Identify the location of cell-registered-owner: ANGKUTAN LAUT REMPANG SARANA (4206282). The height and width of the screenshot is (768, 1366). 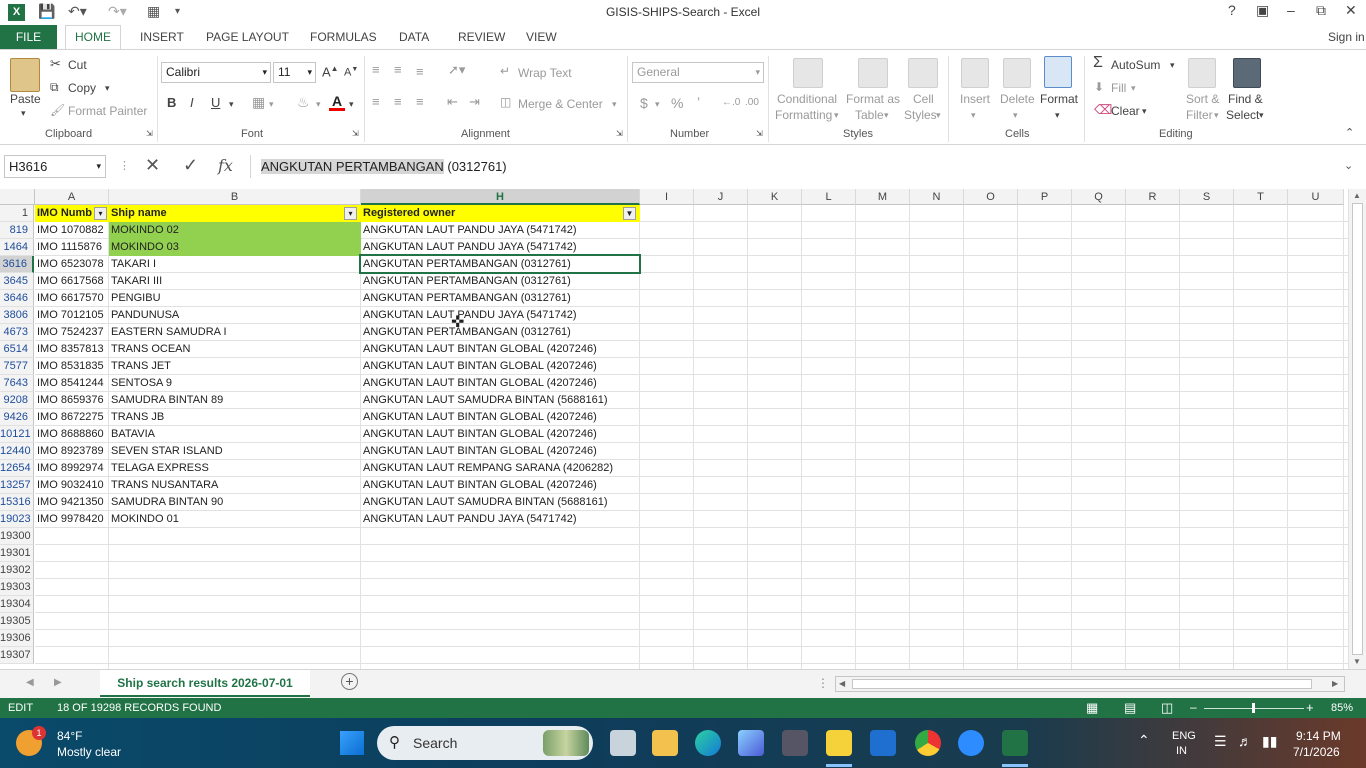
(500, 468).